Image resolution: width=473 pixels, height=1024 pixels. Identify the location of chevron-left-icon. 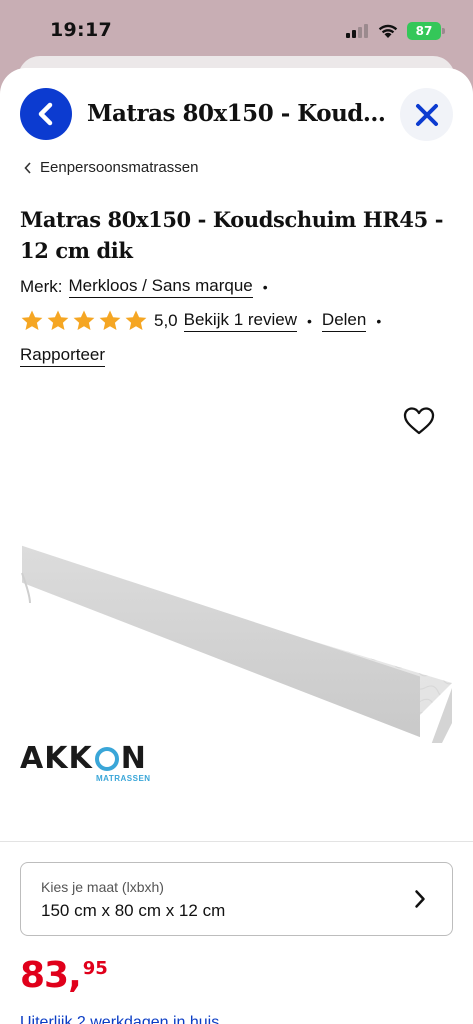
(45, 114).